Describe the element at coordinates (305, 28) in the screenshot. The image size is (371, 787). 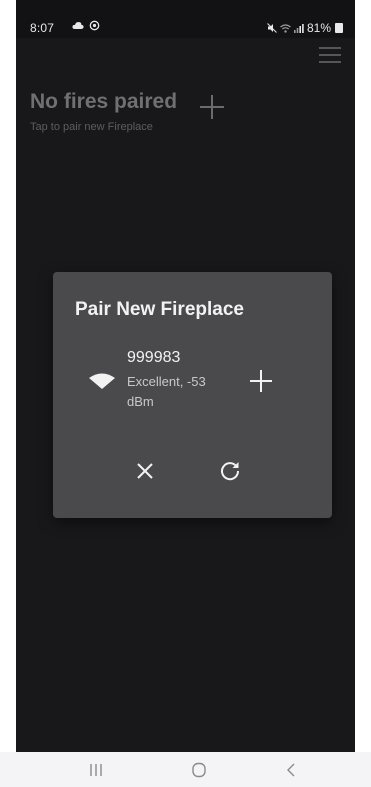
I see `status-system-icons: 81%` at that location.